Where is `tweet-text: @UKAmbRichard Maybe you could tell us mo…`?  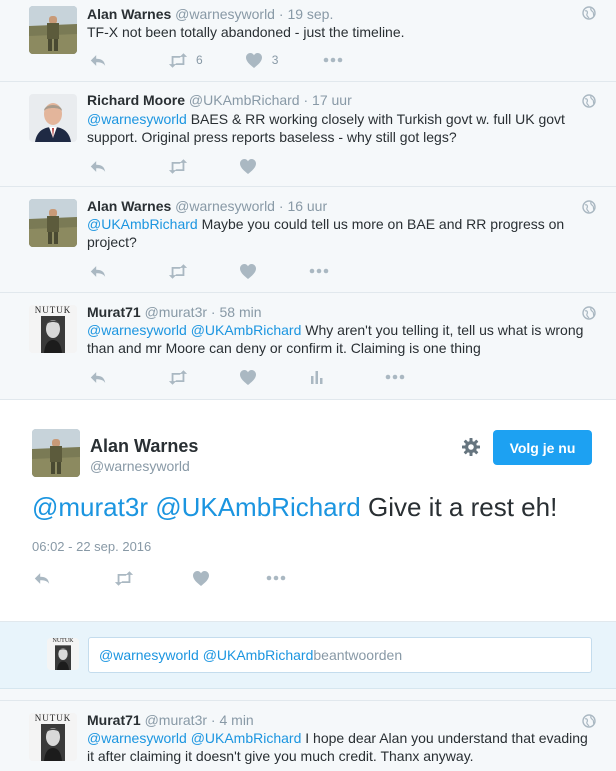
tweet-text: @UKAmbRichard Maybe you could tell us mo… is located at coordinates (331, 233).